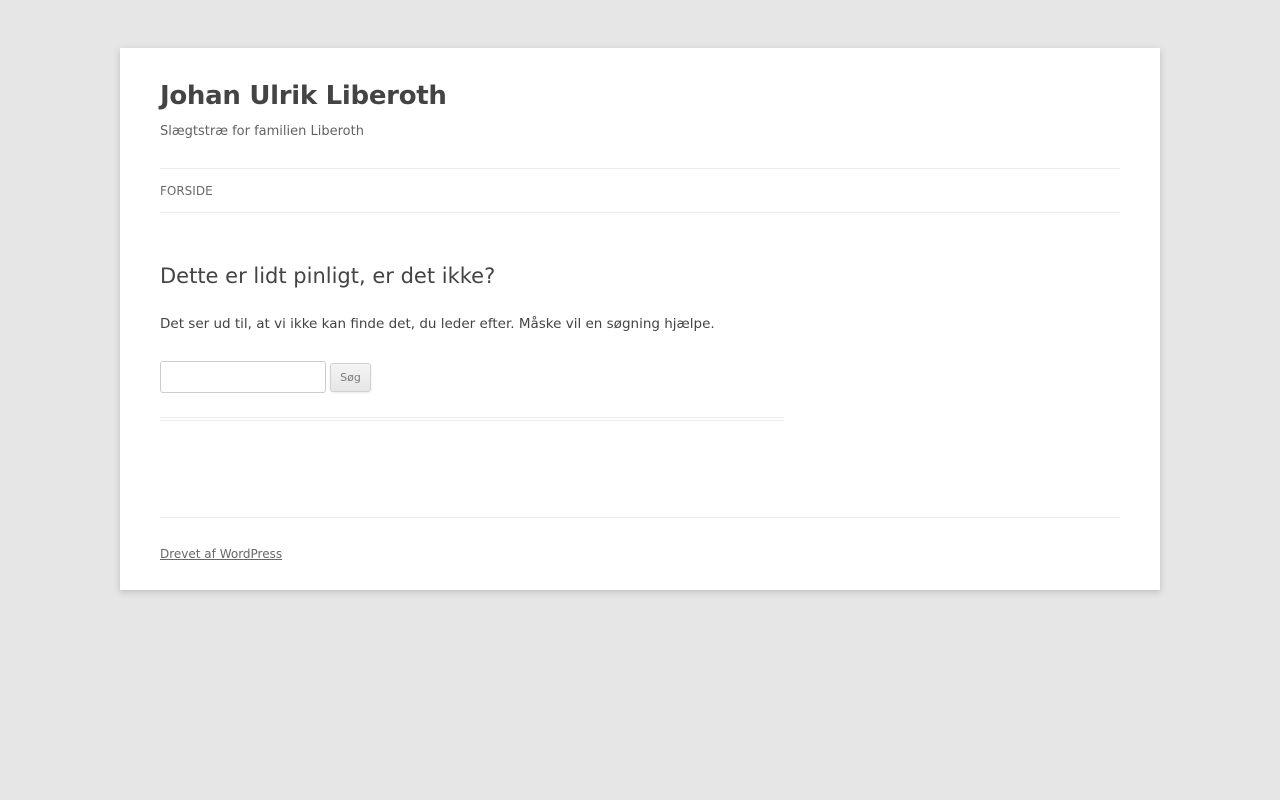 This screenshot has width=1280, height=800. Describe the element at coordinates (350, 377) in the screenshot. I see `search-button: Søg` at that location.